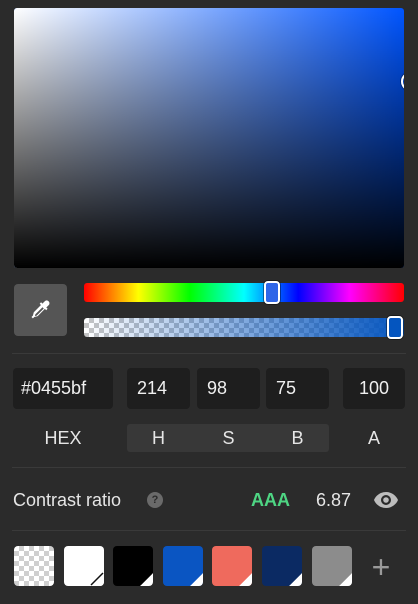  Describe the element at coordinates (63, 438) in the screenshot. I see `hex-mode-toggle: HEX` at that location.